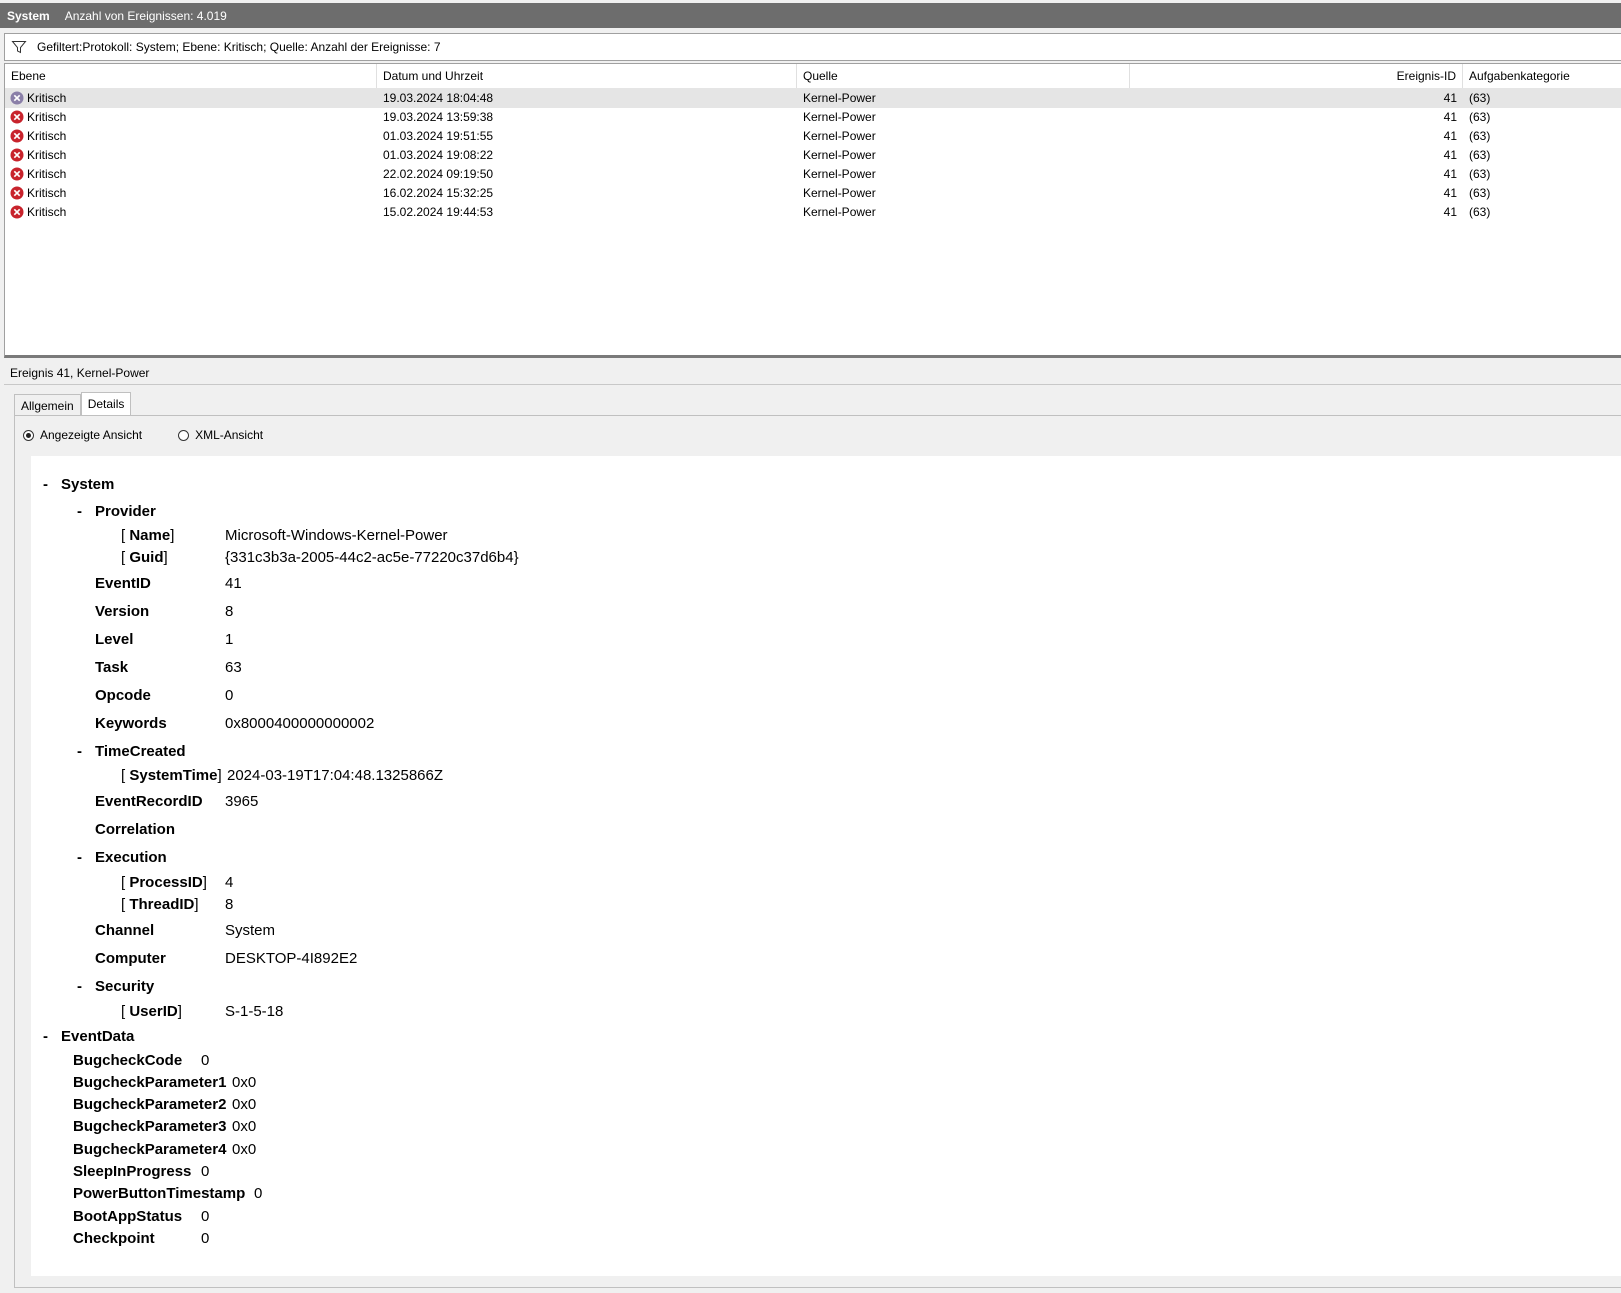 Image resolution: width=1621 pixels, height=1293 pixels. Describe the element at coordinates (205, 1238) in the screenshot. I see `data-checkpoint-value: 0` at that location.